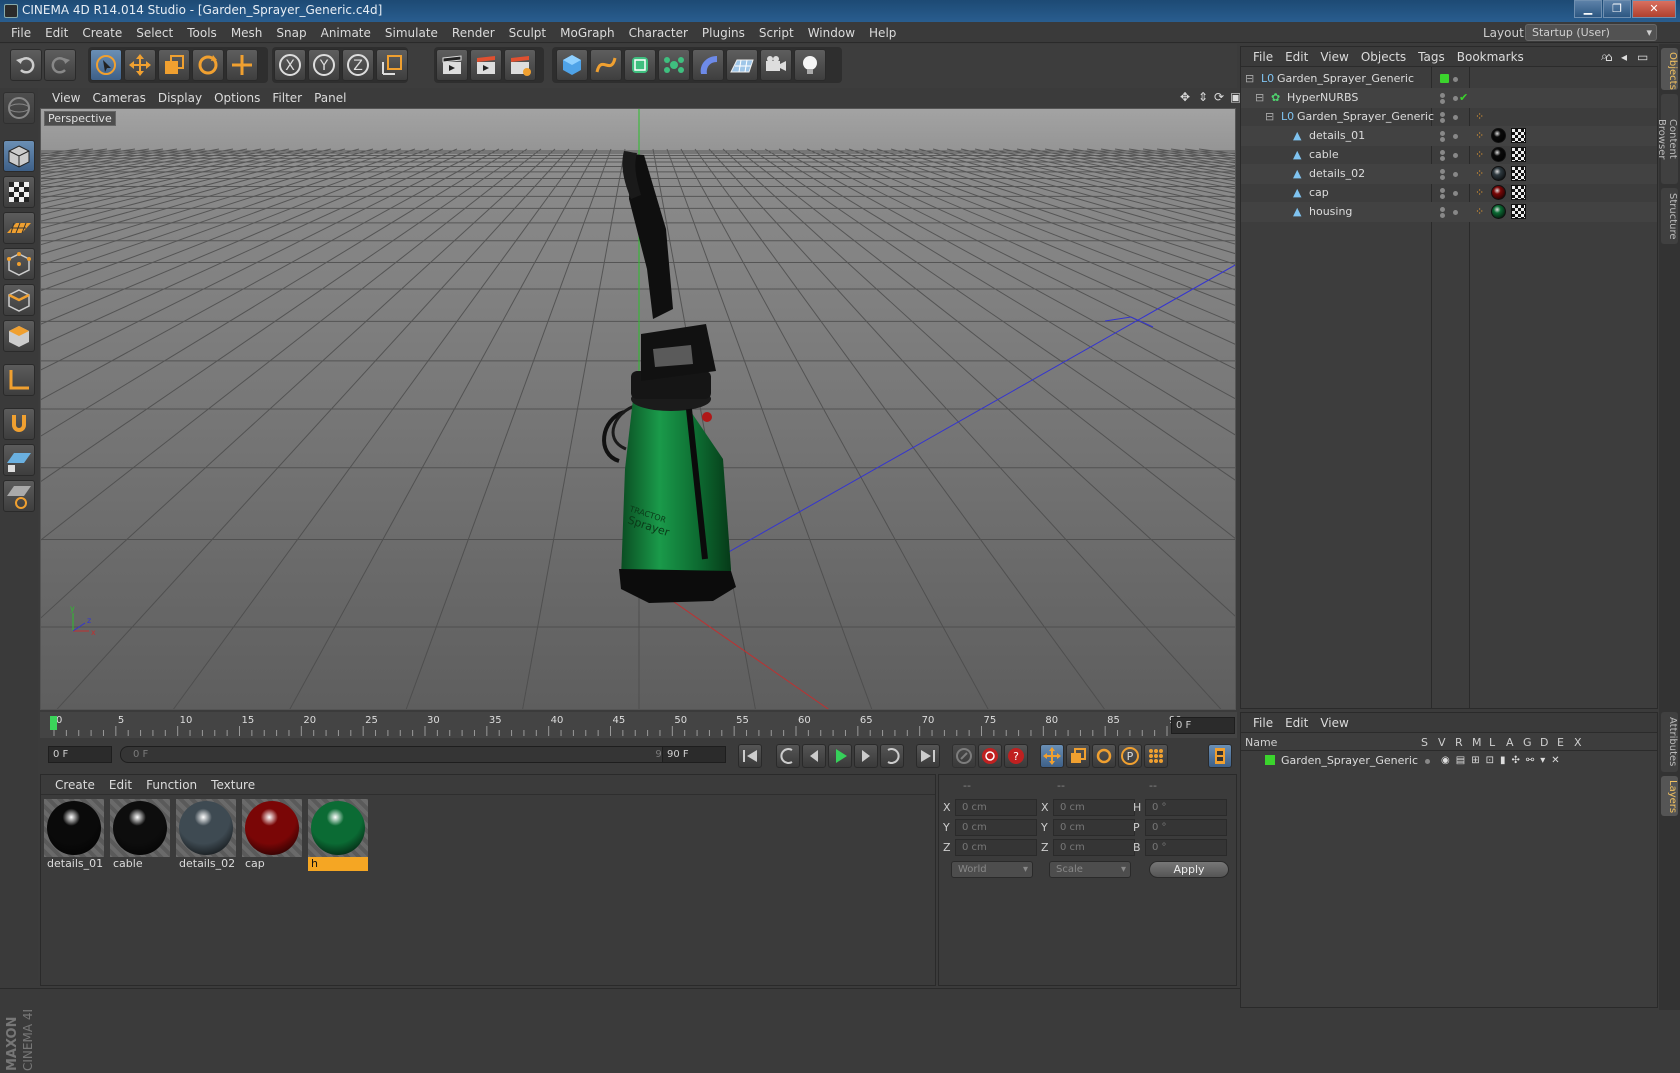  I want to click on coordinate-space-dropdown: World ▾, so click(992, 869).